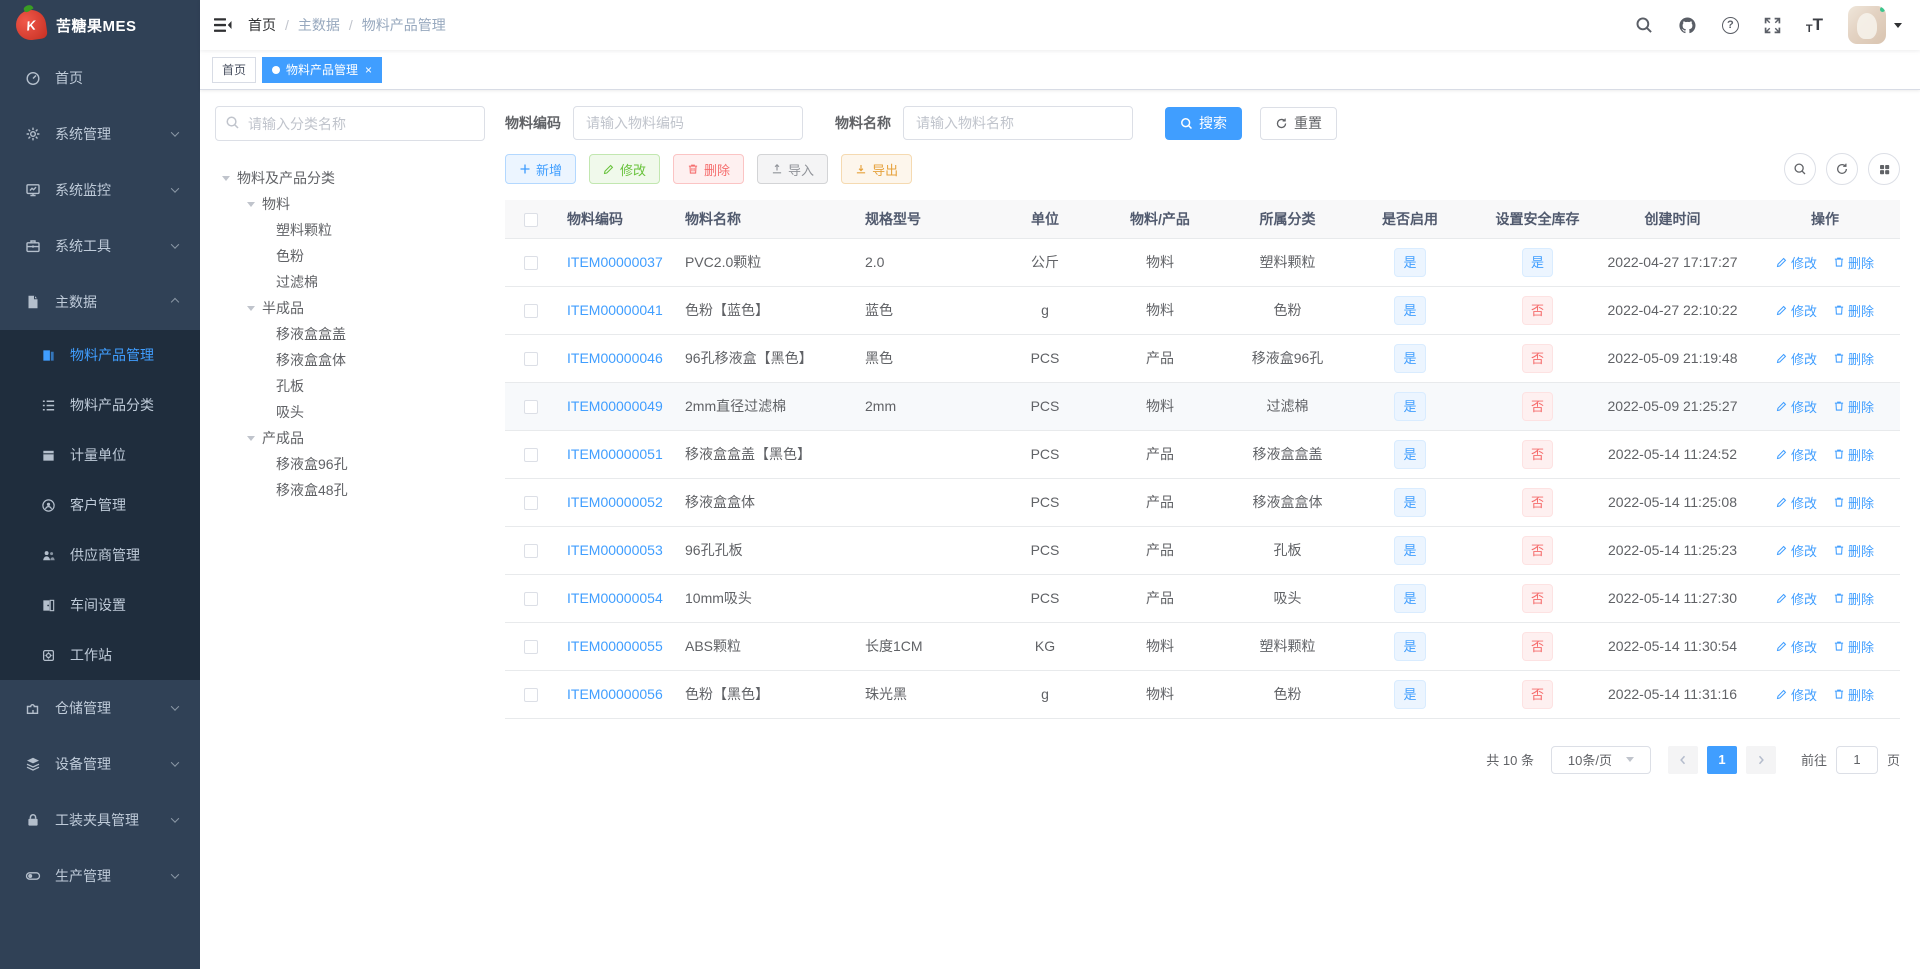 The width and height of the screenshot is (1920, 969). I want to click on sidebar-item-material-manage: 物料产品管理, so click(100, 355).